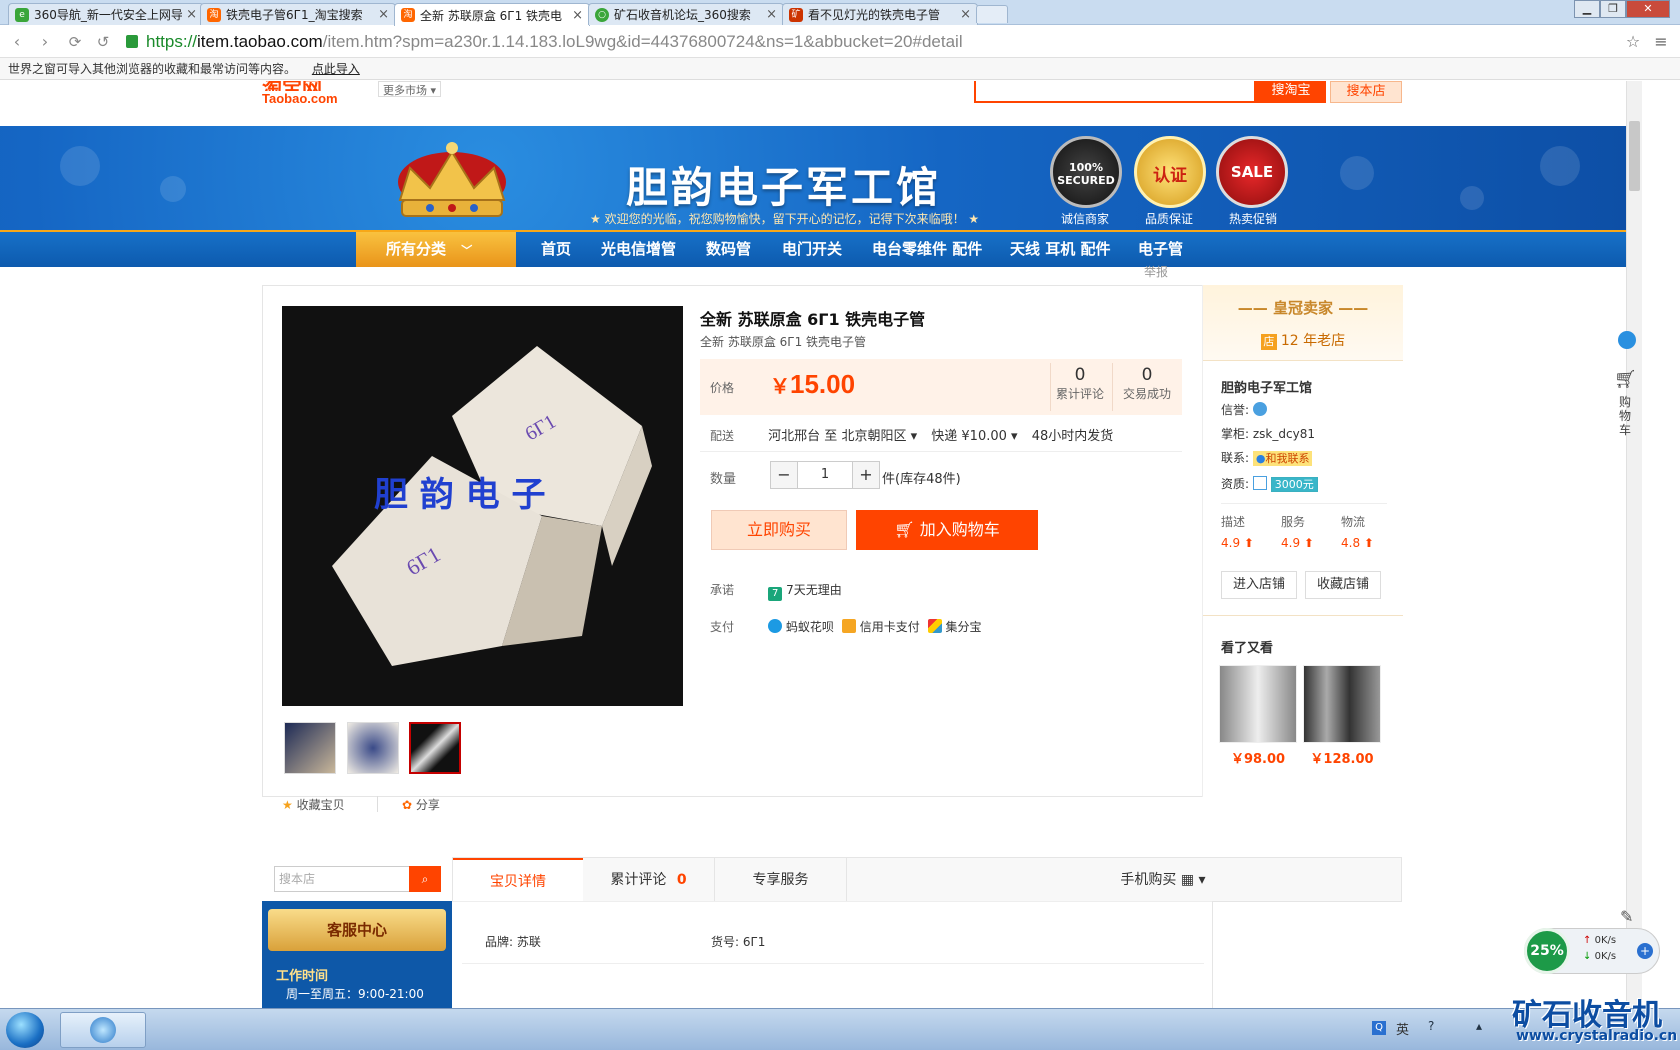  I want to click on all-categories-button: 所有分类 ﹀, so click(436, 249).